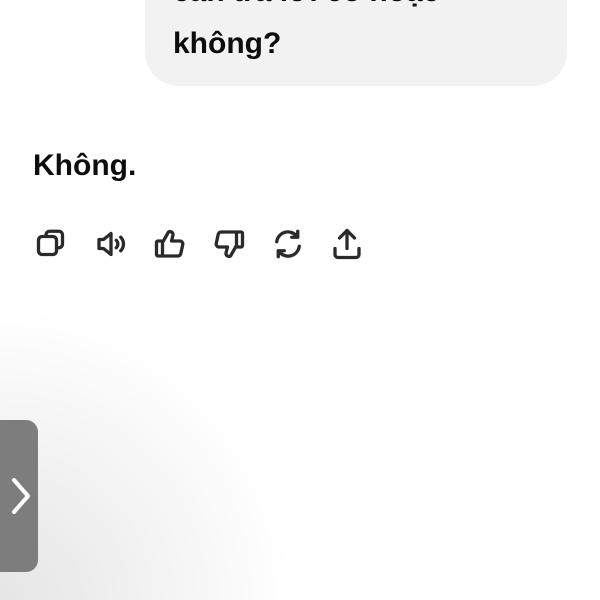 Image resolution: width=600 pixels, height=600 pixels. I want to click on thumbs-down-icon, so click(229, 244).